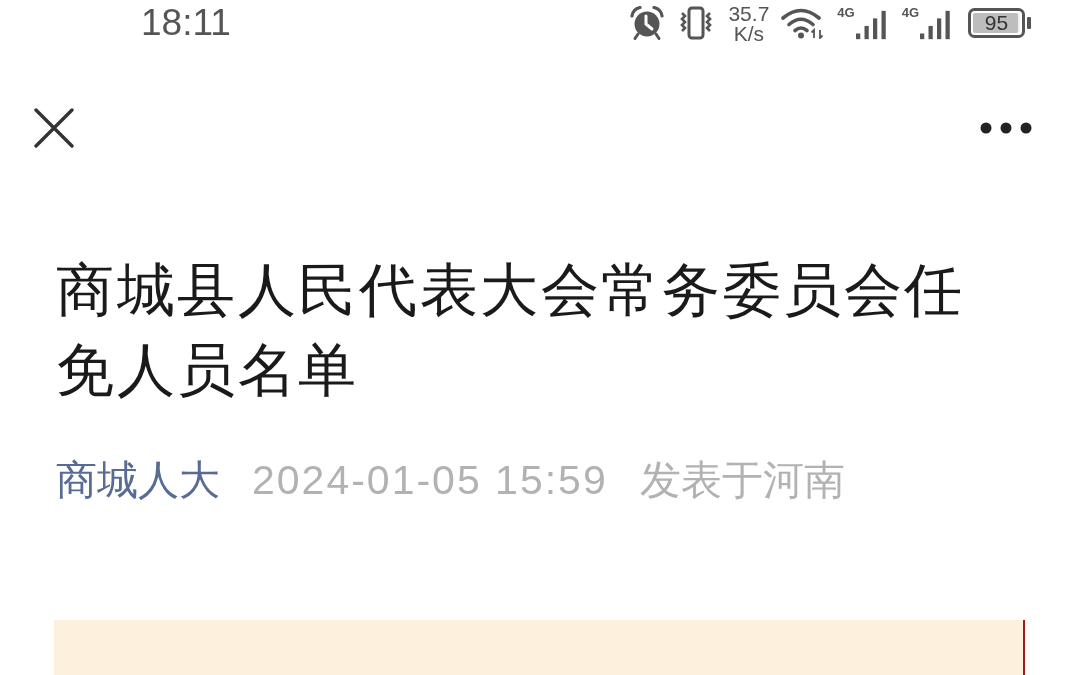 This screenshot has width=1080, height=675. What do you see at coordinates (742, 480) in the screenshot?
I see `publish-location: 发表于河南` at bounding box center [742, 480].